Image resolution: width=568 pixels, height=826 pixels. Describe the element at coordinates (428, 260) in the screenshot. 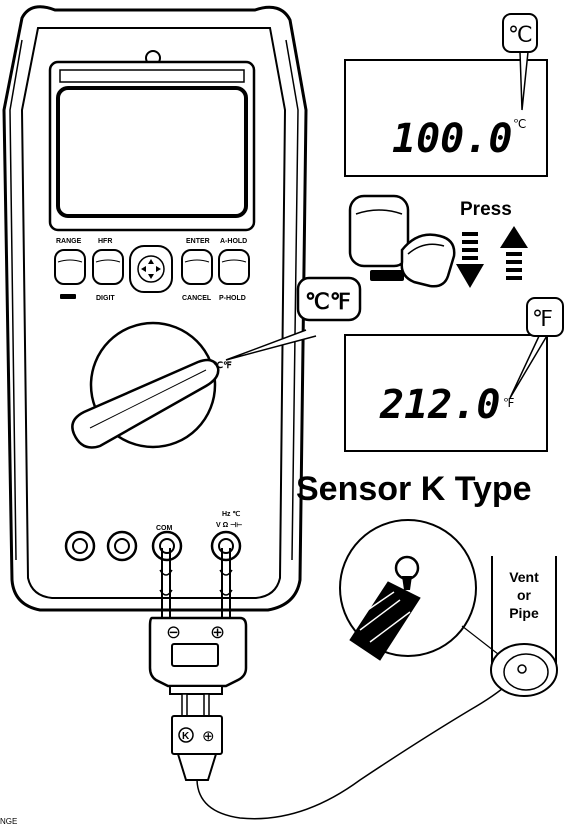

I see `pressing-finger` at that location.